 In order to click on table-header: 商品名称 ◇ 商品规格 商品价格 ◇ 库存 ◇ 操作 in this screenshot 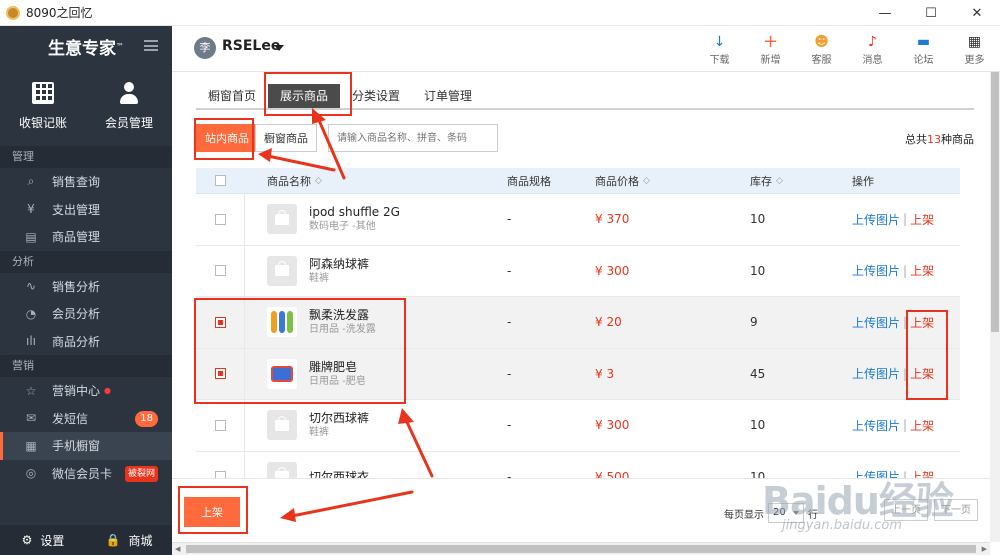, I will do `click(578, 181)`.